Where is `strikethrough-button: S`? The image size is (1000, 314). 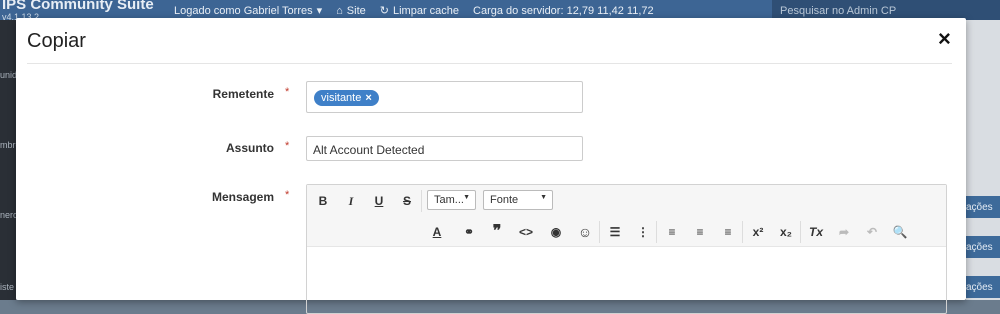 strikethrough-button: S is located at coordinates (407, 201).